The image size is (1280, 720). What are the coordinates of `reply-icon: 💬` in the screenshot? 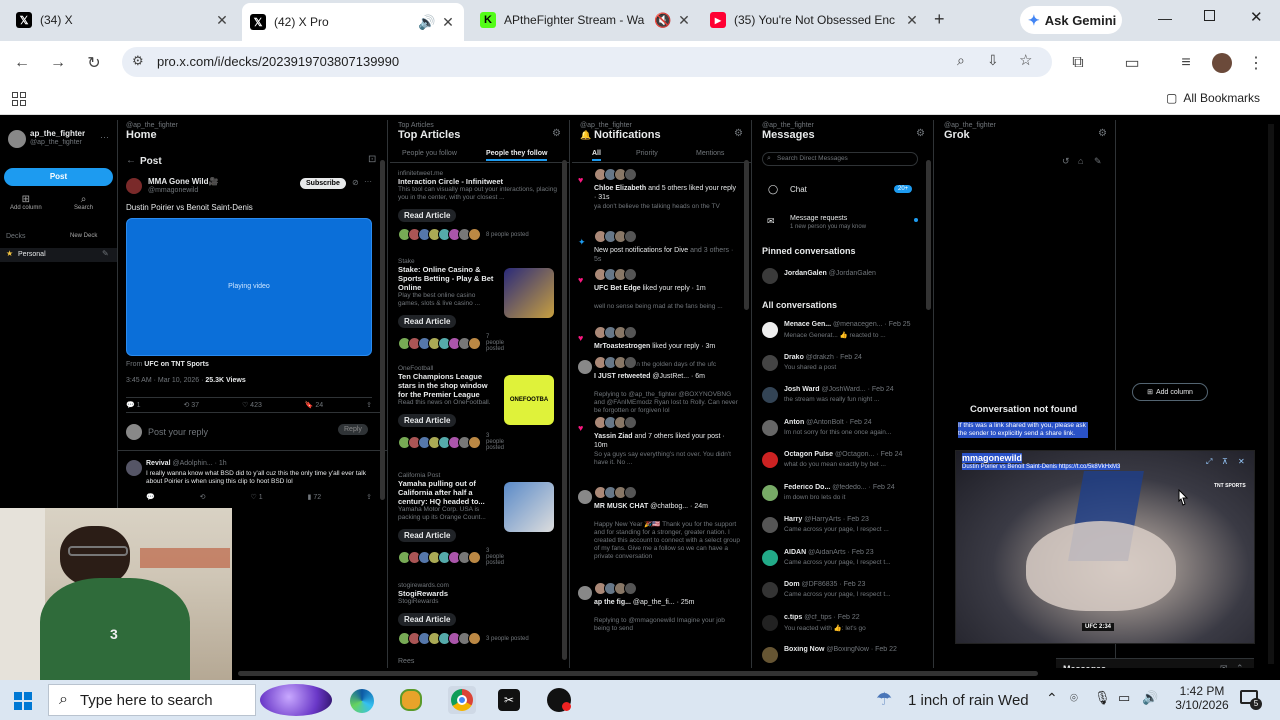 It's located at (150, 497).